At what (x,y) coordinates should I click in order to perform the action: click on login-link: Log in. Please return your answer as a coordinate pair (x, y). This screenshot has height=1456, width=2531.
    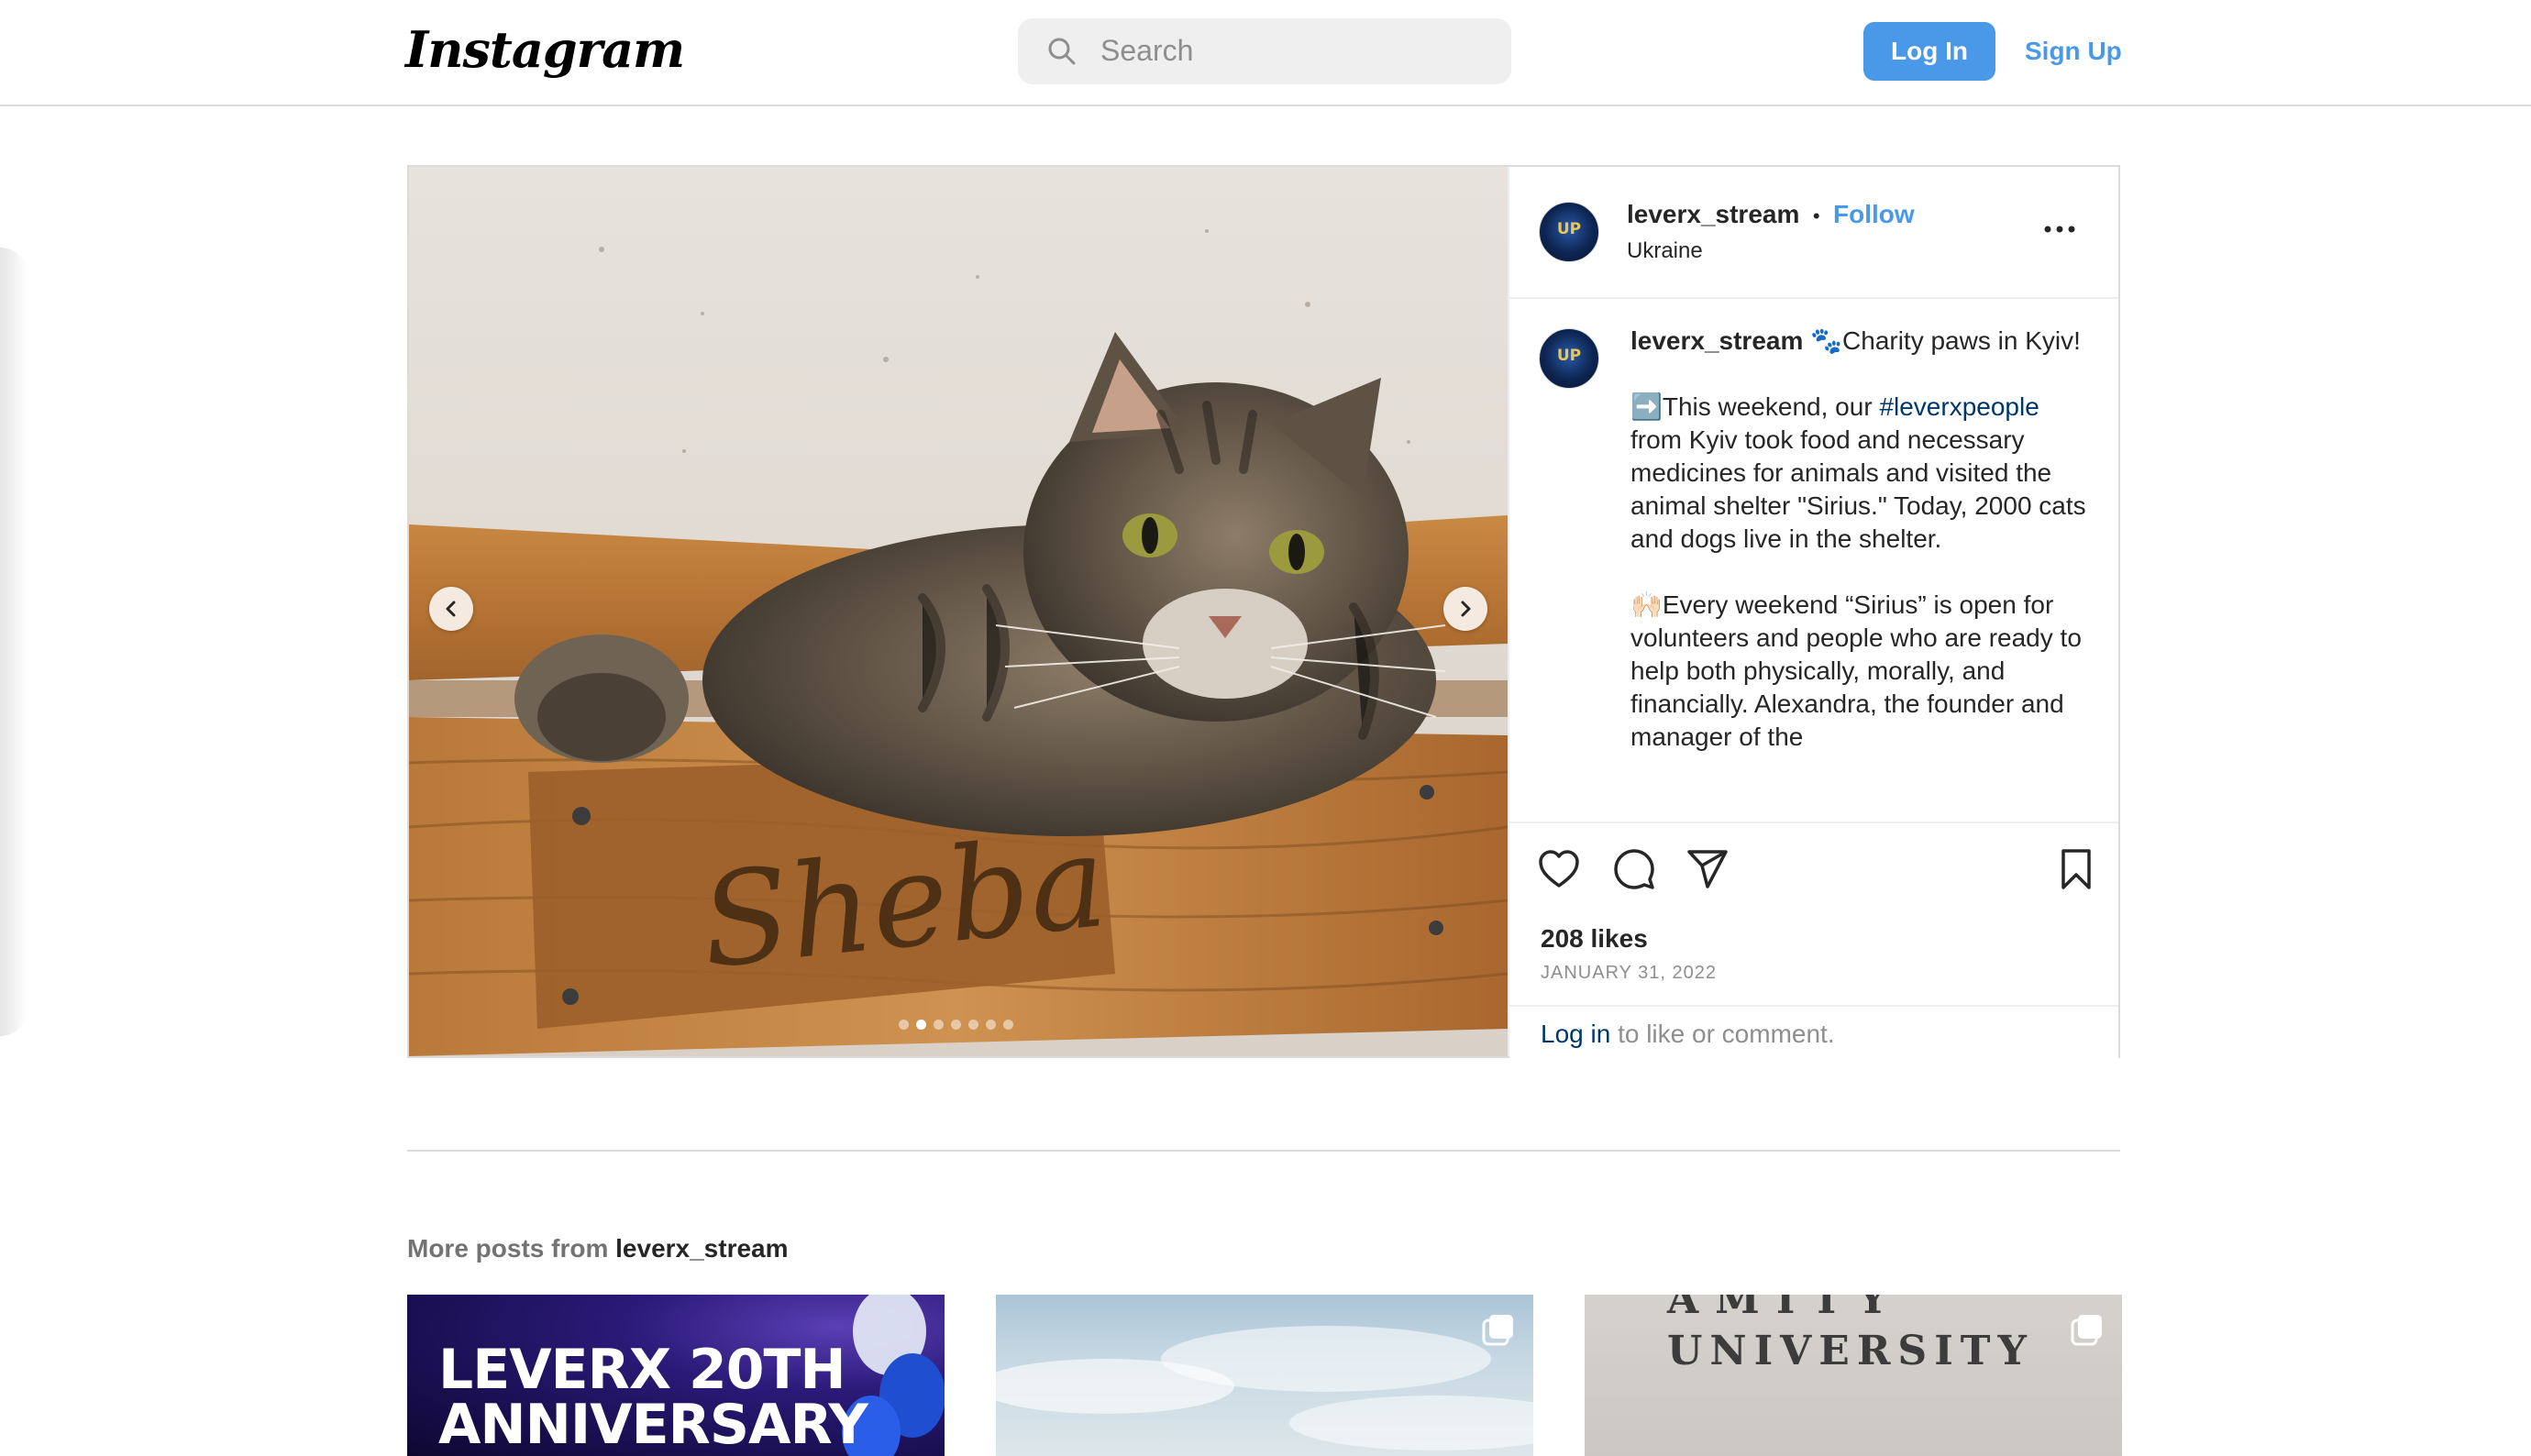
    Looking at the image, I should click on (1576, 1034).